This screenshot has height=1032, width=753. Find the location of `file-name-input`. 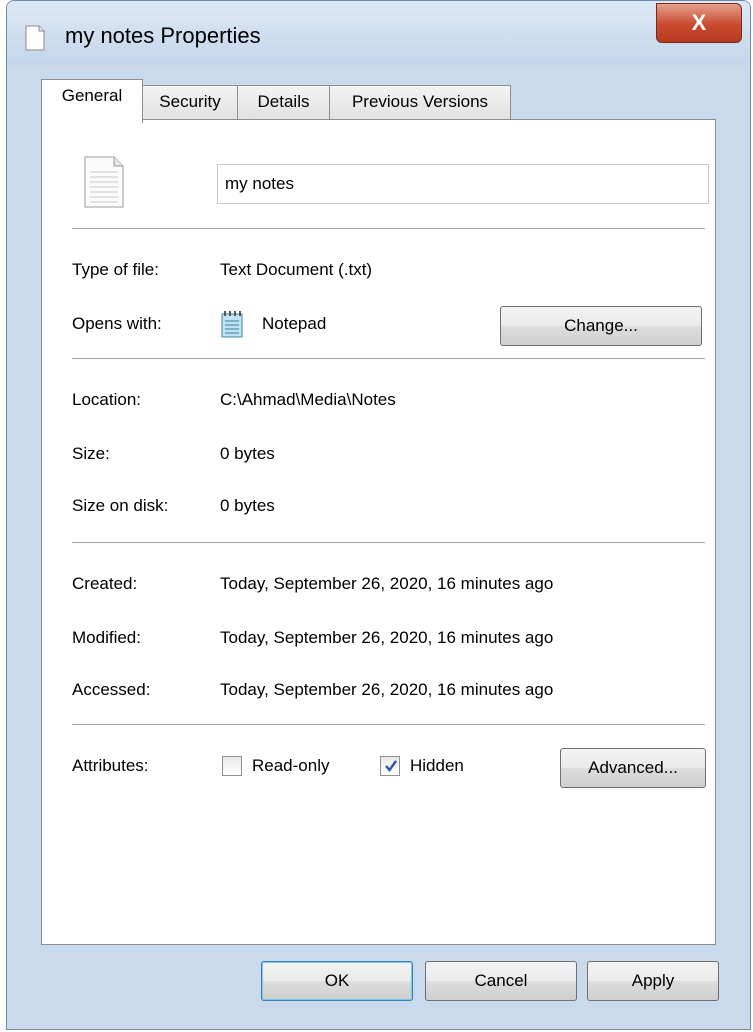

file-name-input is located at coordinates (463, 184).